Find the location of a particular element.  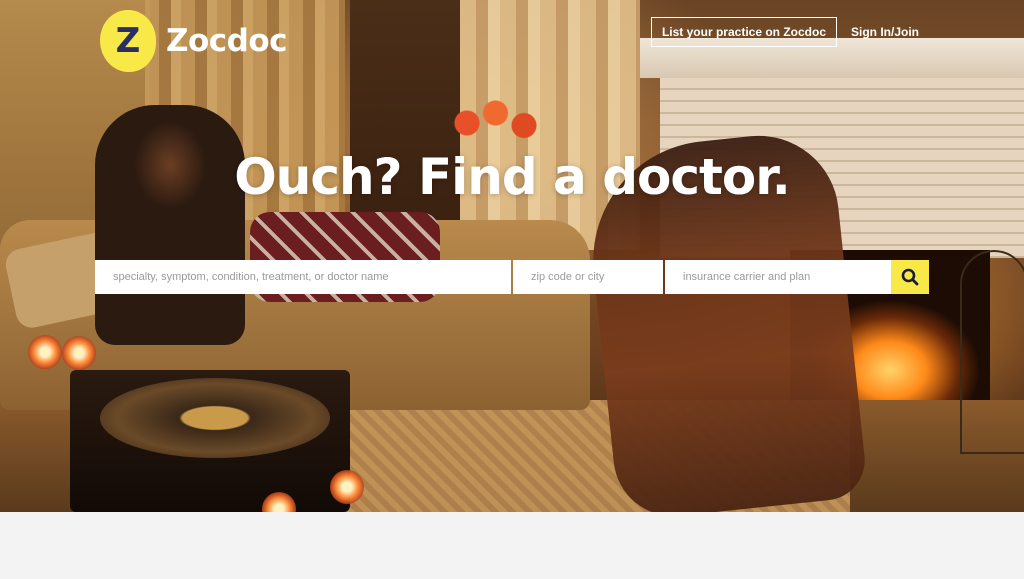

location-field is located at coordinates (588, 277).